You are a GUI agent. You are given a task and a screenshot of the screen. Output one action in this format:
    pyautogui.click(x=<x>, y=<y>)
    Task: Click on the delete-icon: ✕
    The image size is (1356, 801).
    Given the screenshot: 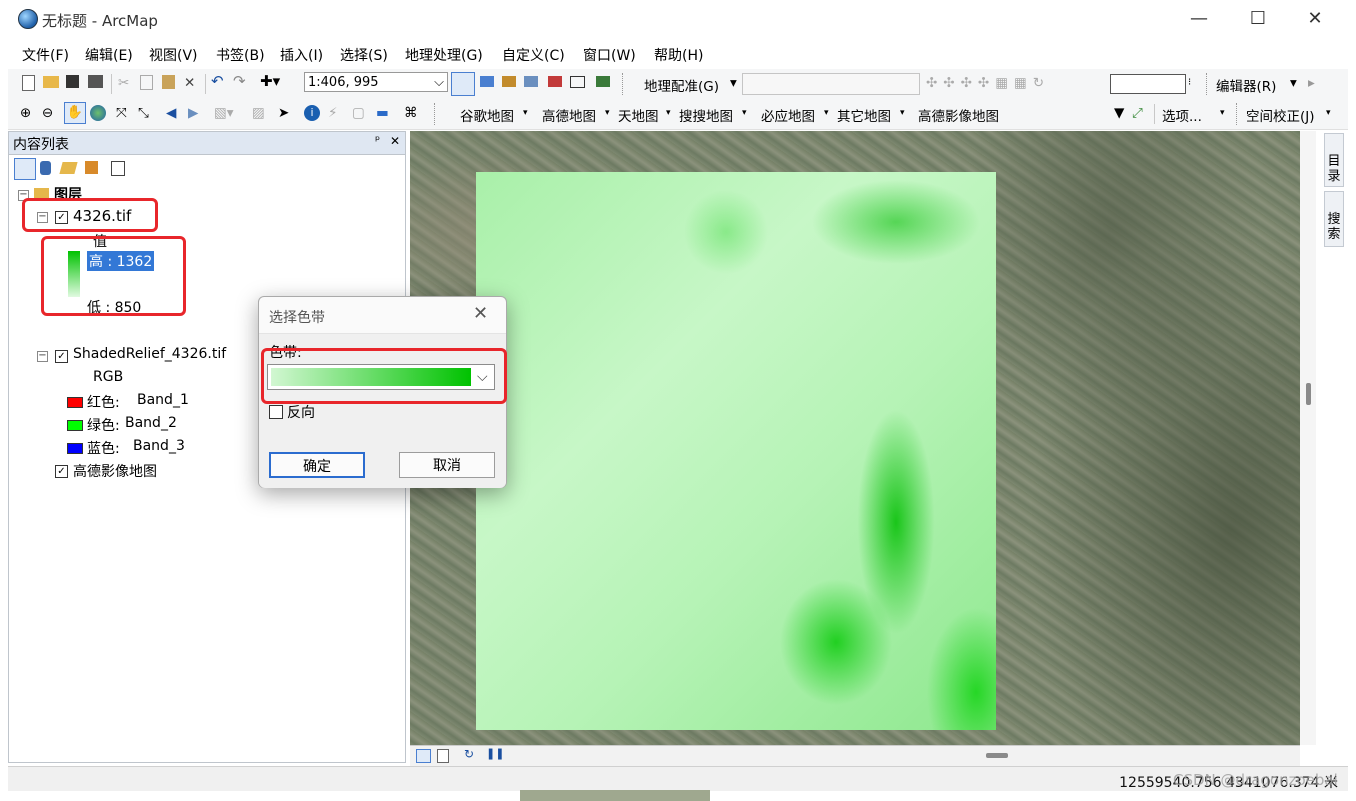 What is the action you would take?
    pyautogui.click(x=189, y=83)
    